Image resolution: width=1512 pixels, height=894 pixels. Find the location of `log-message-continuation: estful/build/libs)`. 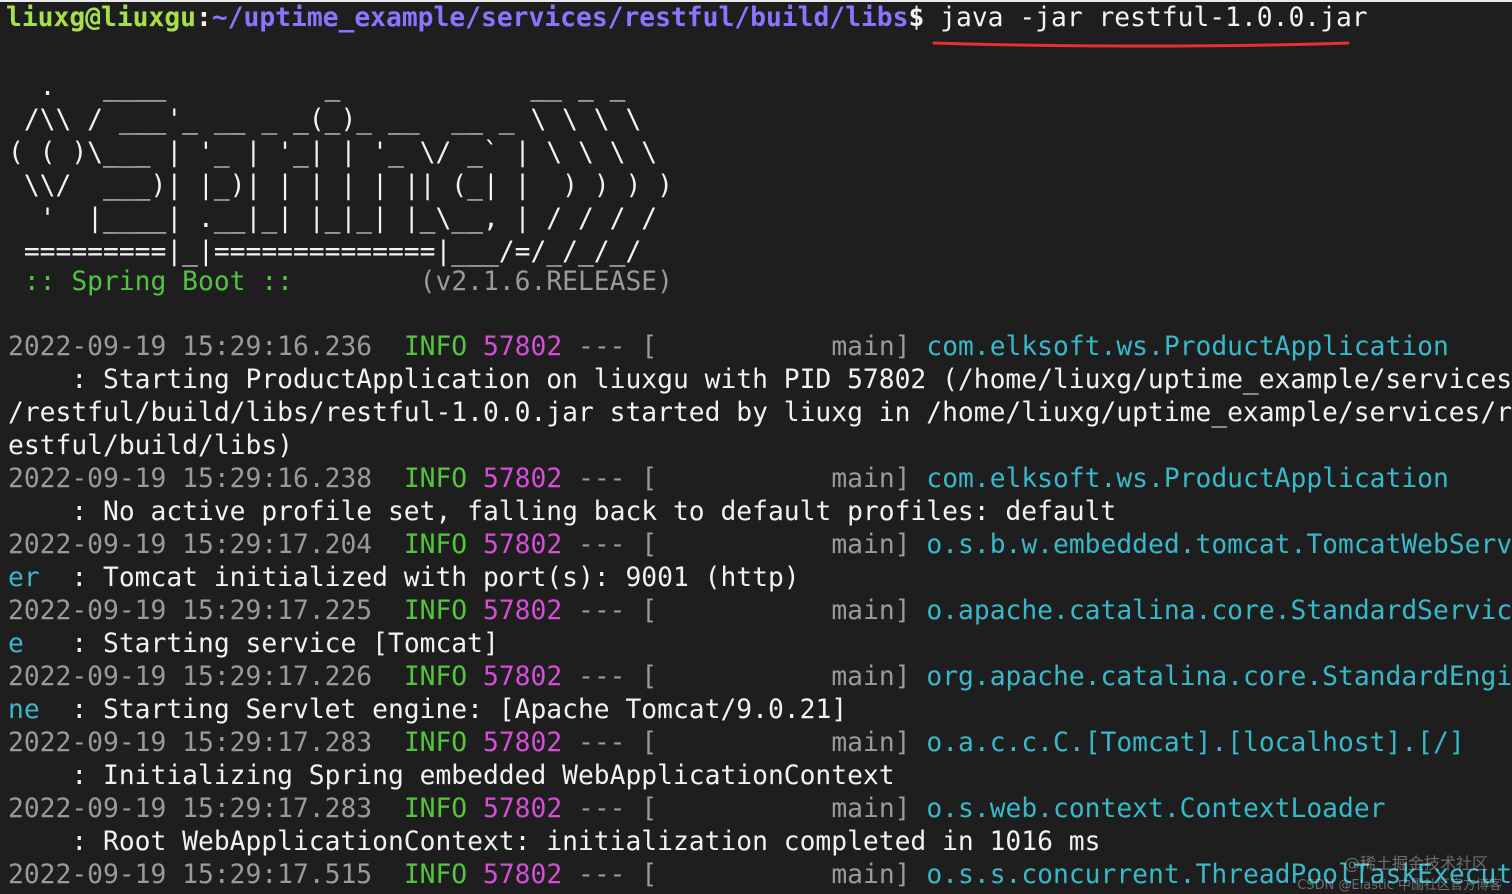

log-message-continuation: estful/build/libs) is located at coordinates (150, 446).